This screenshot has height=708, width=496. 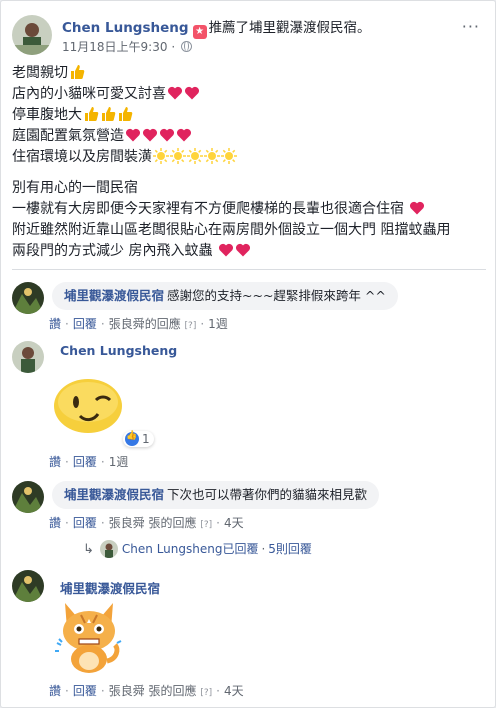 I want to click on post-header-title: Chen Lungsheng ★ 推薦了埔里觀瀑渡假民宿。, so click(x=216, y=27).